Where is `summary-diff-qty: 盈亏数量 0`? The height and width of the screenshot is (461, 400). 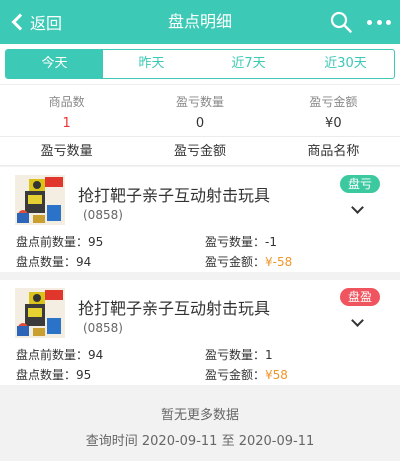
summary-diff-qty: 盈亏数量 0 is located at coordinates (199, 110).